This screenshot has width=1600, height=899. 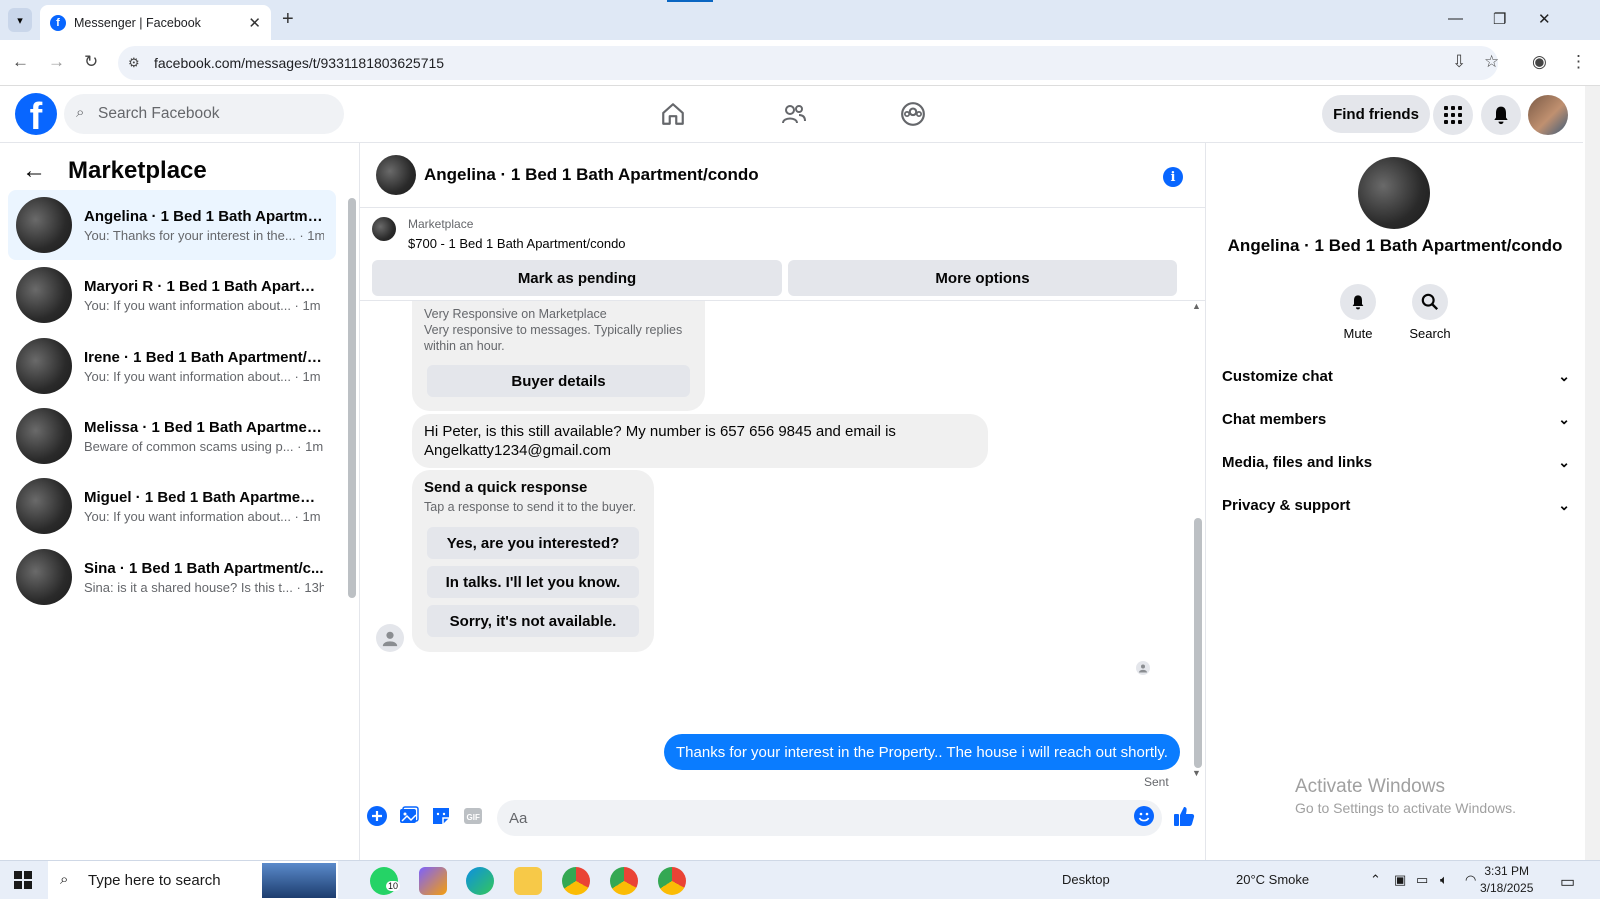 I want to click on find-friends-button: Find friends, so click(x=1376, y=114).